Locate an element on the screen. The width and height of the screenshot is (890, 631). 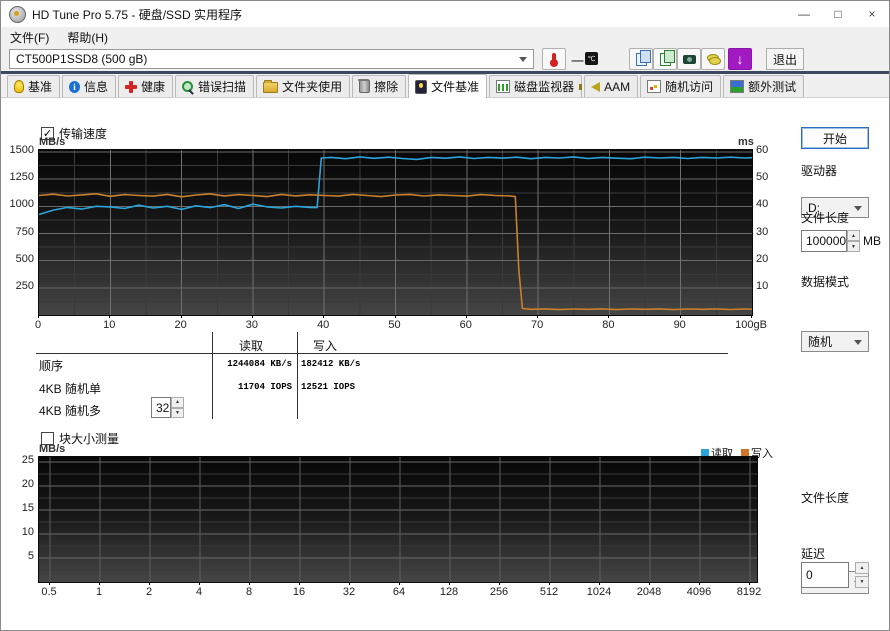
app-icon is located at coordinates (17, 14).